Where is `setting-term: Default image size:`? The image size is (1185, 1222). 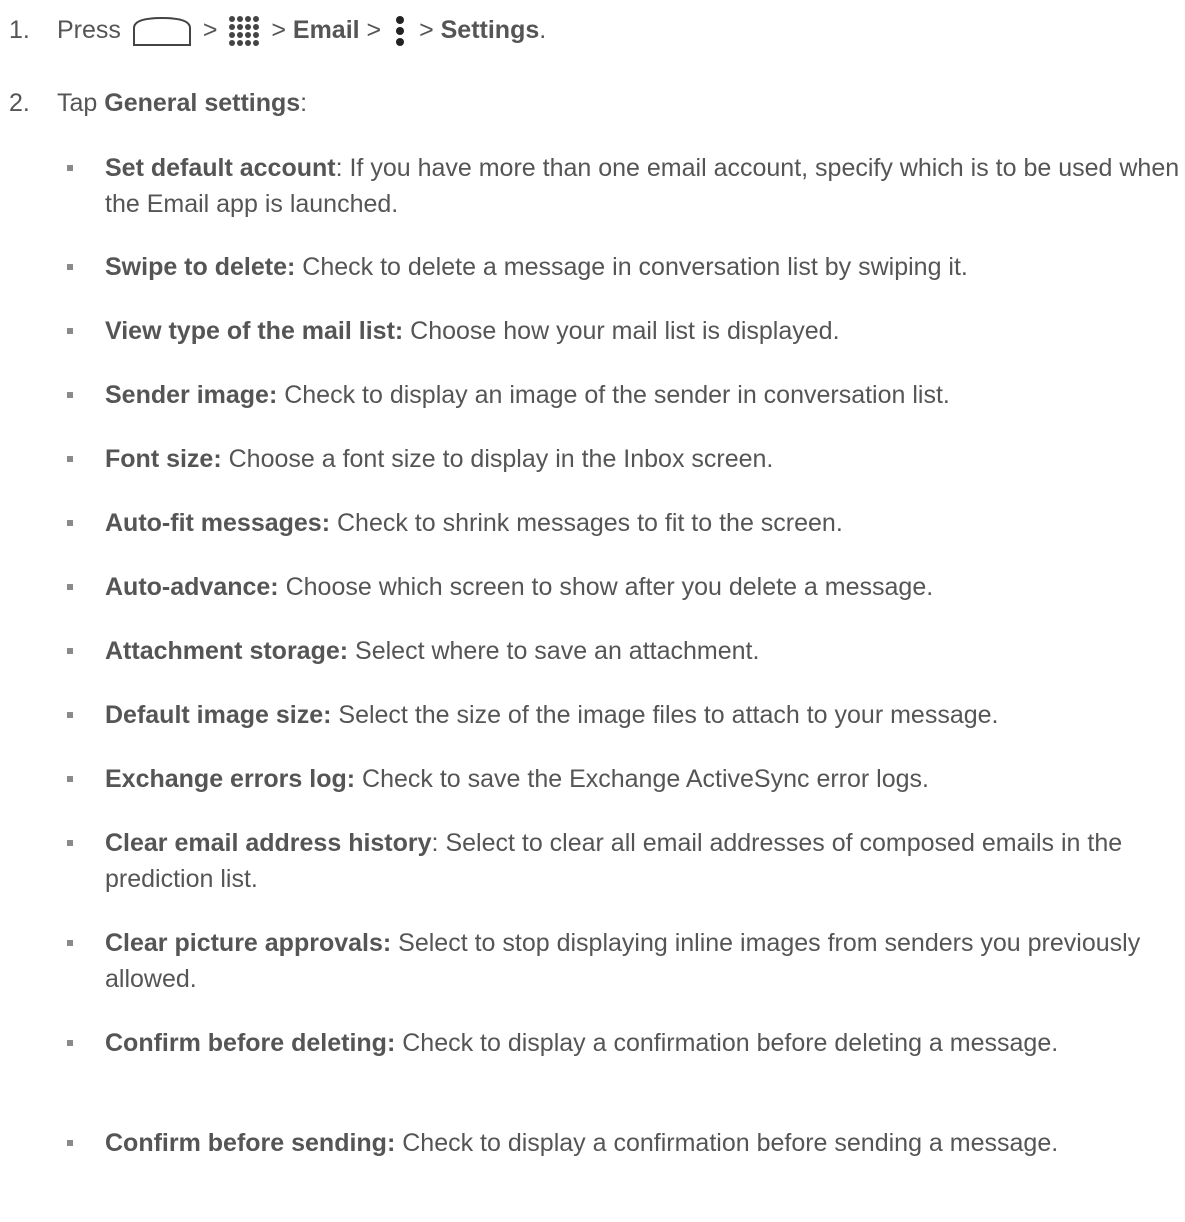 setting-term: Default image size: is located at coordinates (218, 715).